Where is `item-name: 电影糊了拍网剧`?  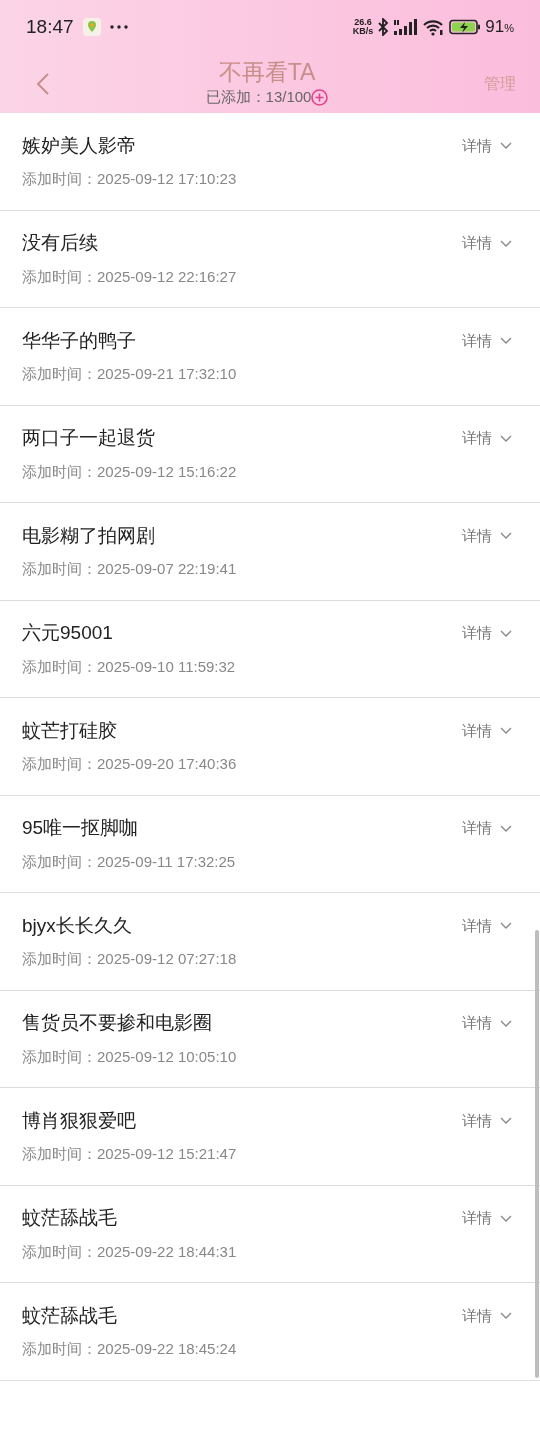
item-name: 电影糊了拍网剧 is located at coordinates (88, 535).